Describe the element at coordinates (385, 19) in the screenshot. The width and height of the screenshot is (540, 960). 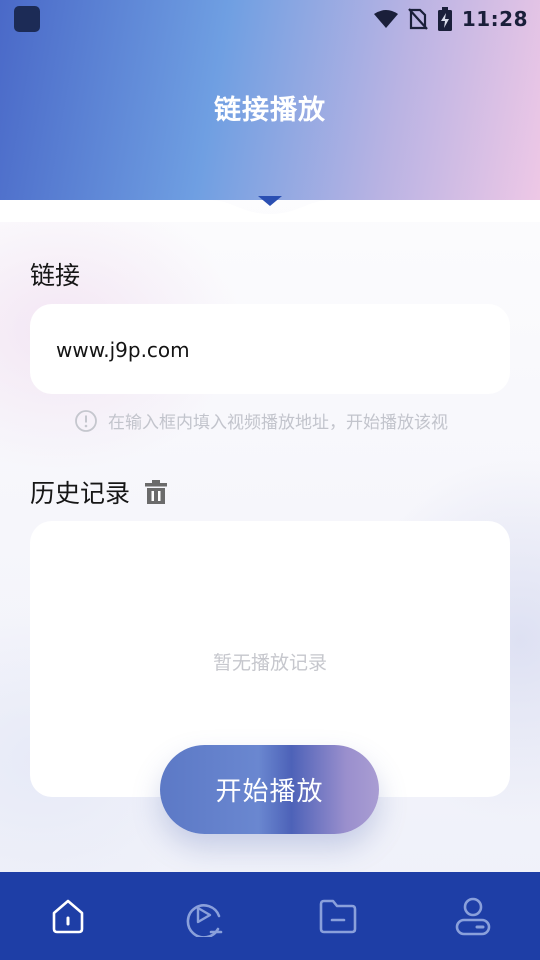
I see `wifi-icon` at that location.